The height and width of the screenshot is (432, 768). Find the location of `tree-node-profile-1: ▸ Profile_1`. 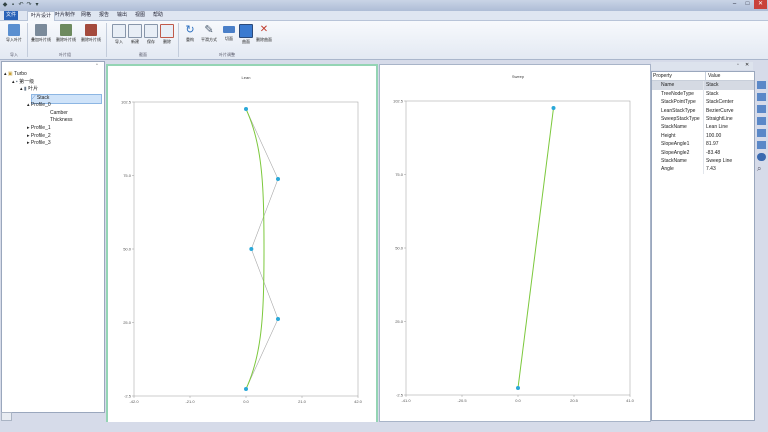

tree-node-profile-1: ▸ Profile_1 is located at coordinates (39, 129).